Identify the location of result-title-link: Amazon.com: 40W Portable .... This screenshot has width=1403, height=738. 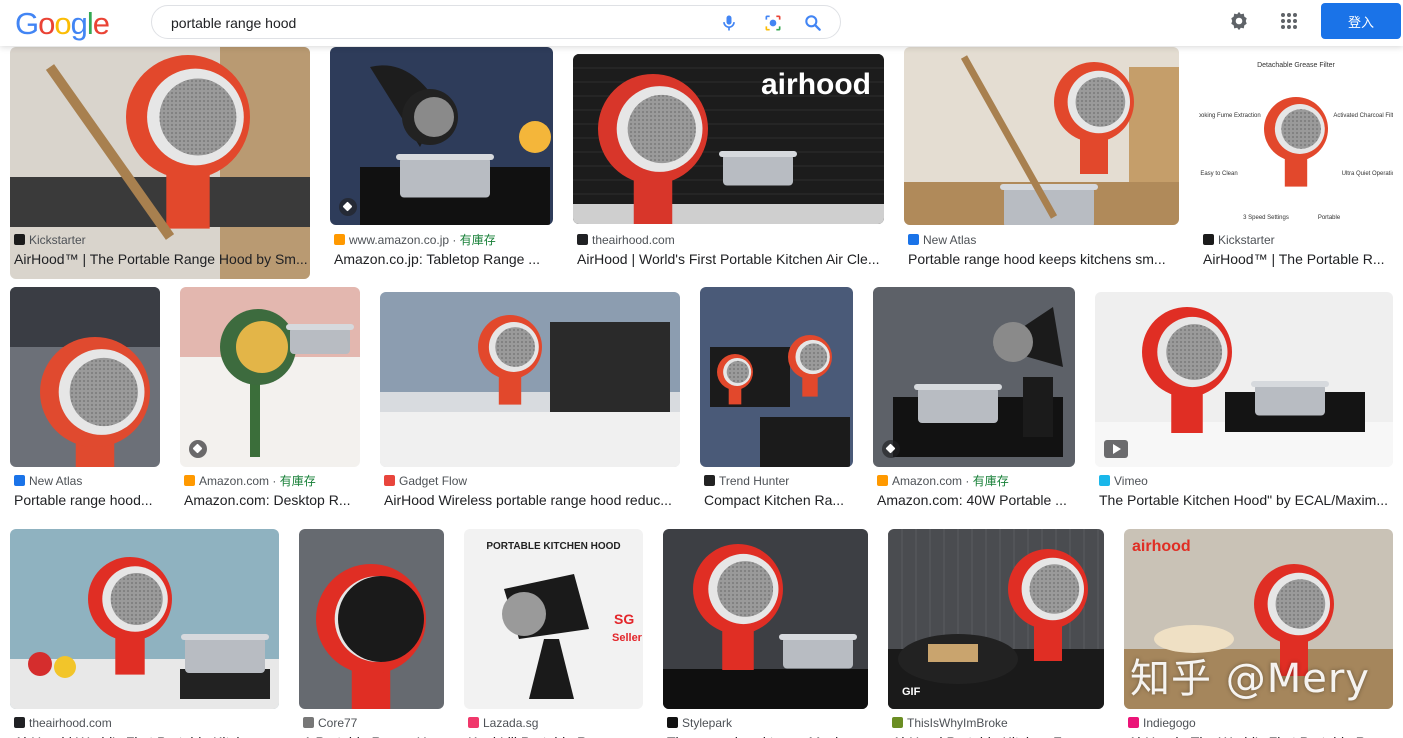
(976, 500).